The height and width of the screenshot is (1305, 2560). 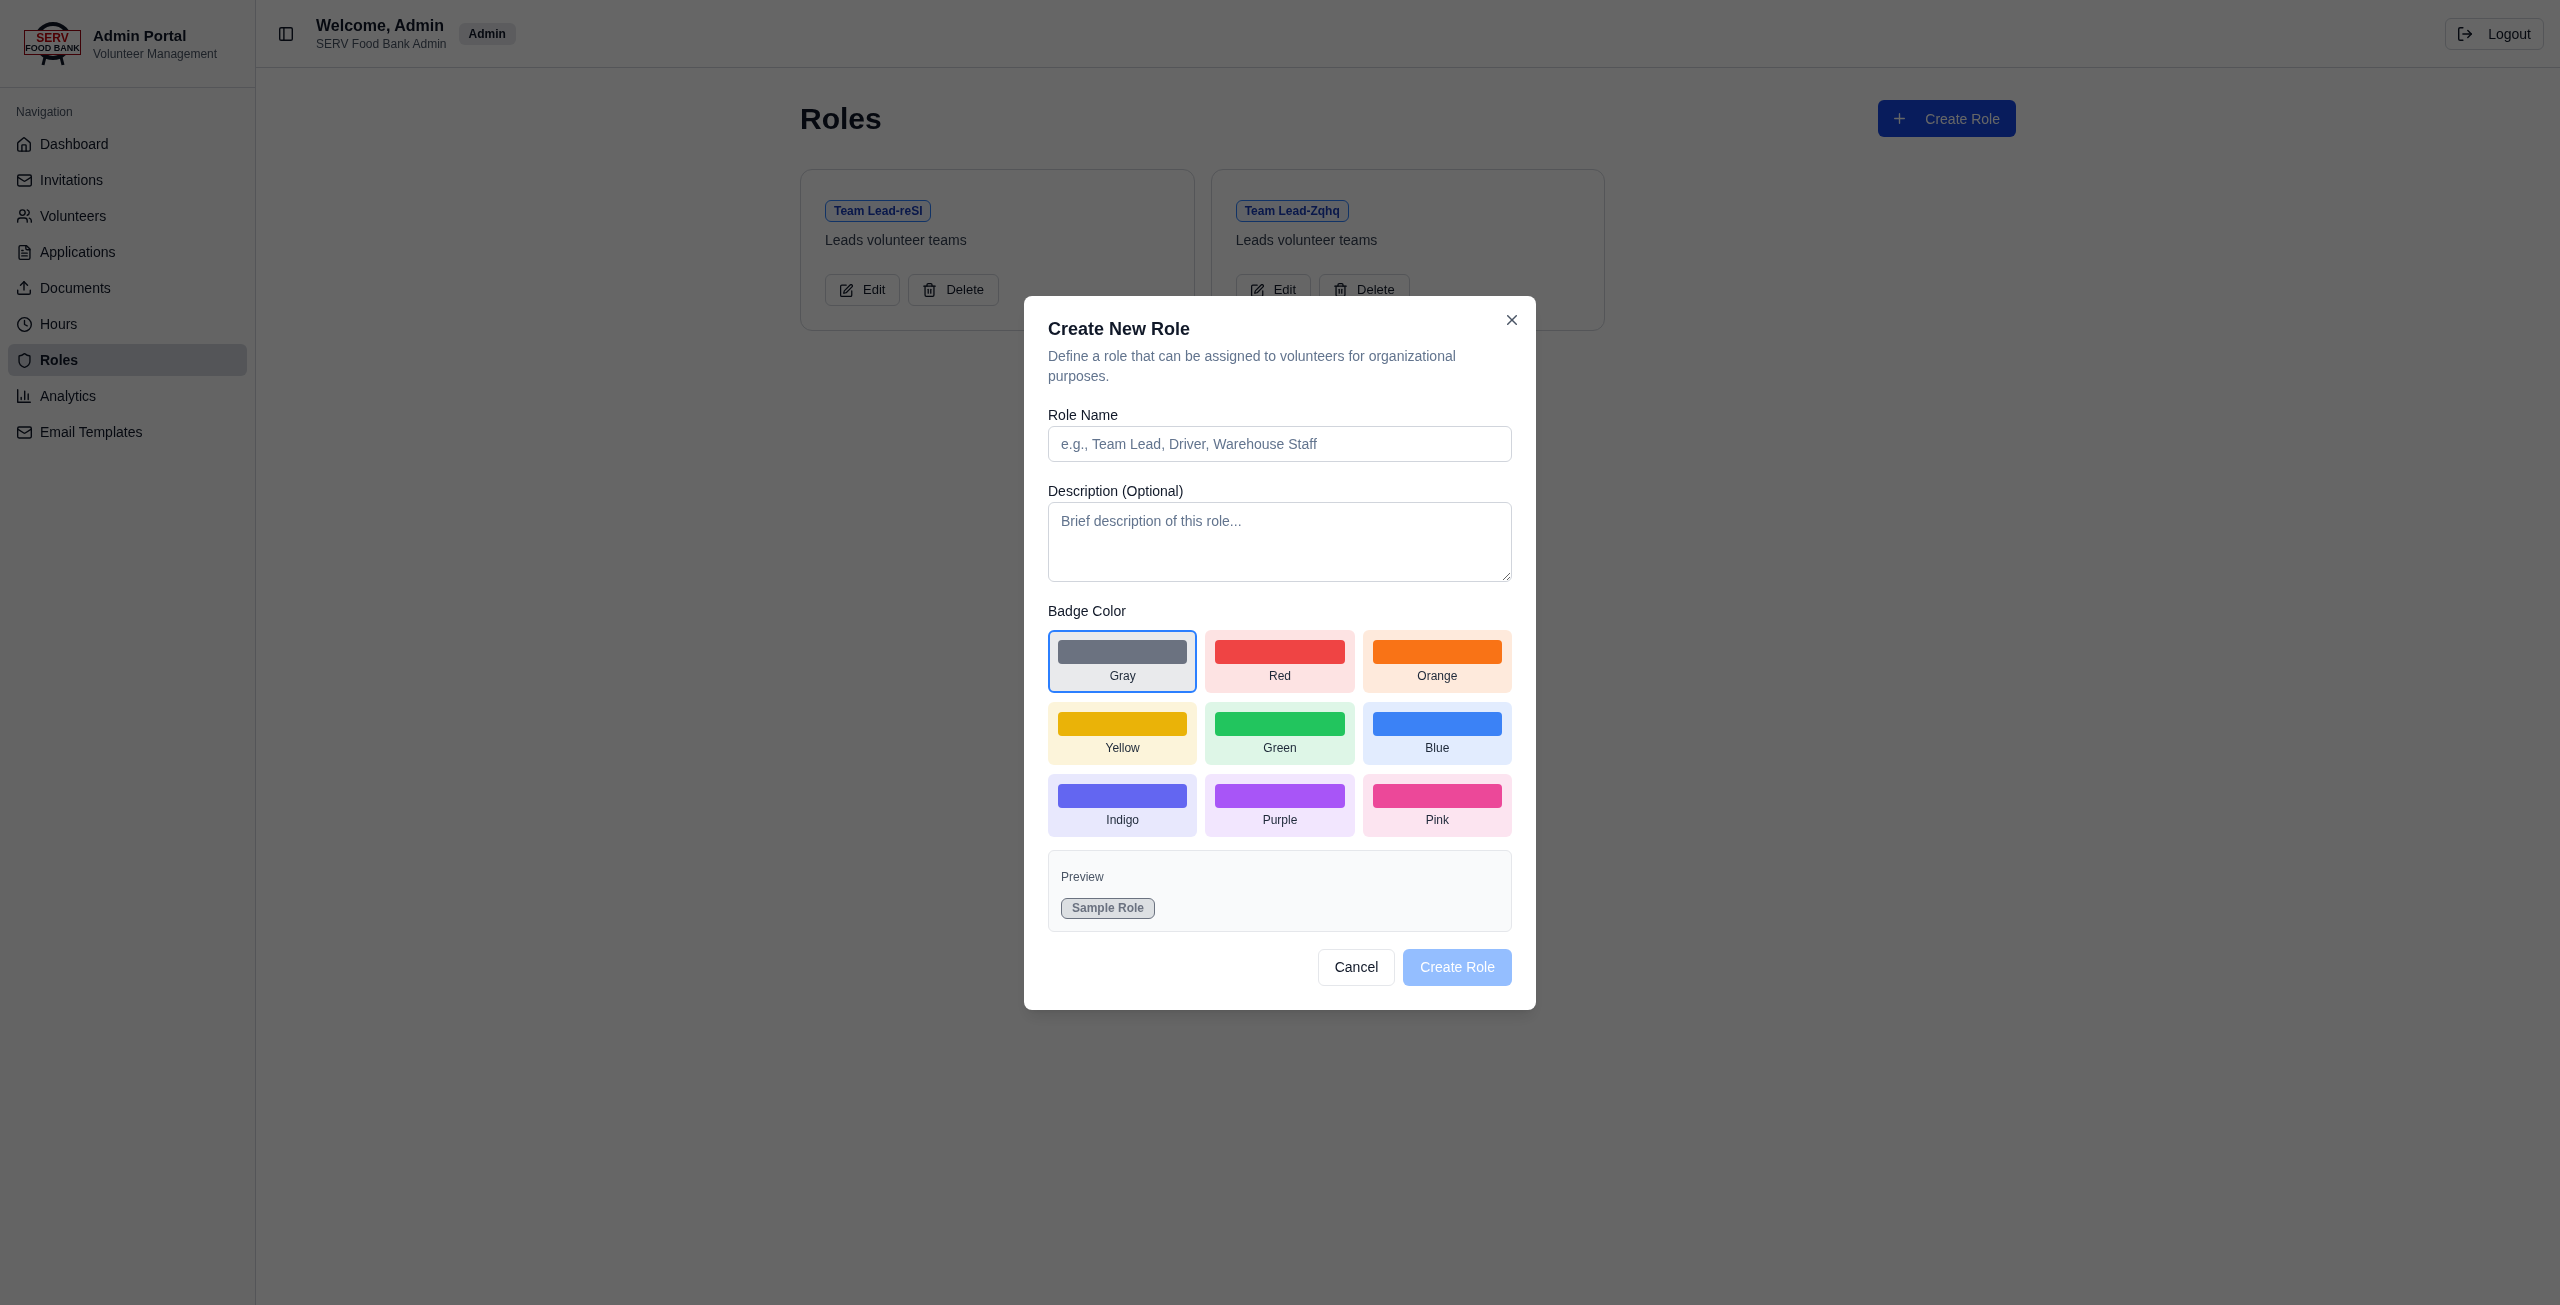 What do you see at coordinates (127, 360) in the screenshot?
I see `nav-item: Roles` at bounding box center [127, 360].